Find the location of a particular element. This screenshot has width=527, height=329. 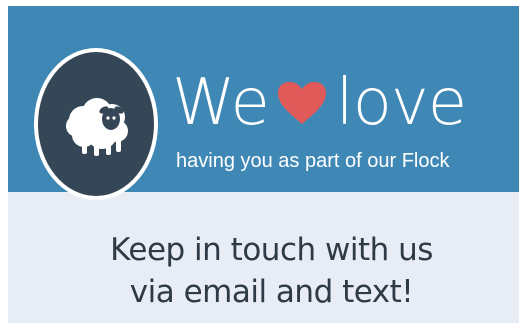

flock-logo is located at coordinates (96, 124).